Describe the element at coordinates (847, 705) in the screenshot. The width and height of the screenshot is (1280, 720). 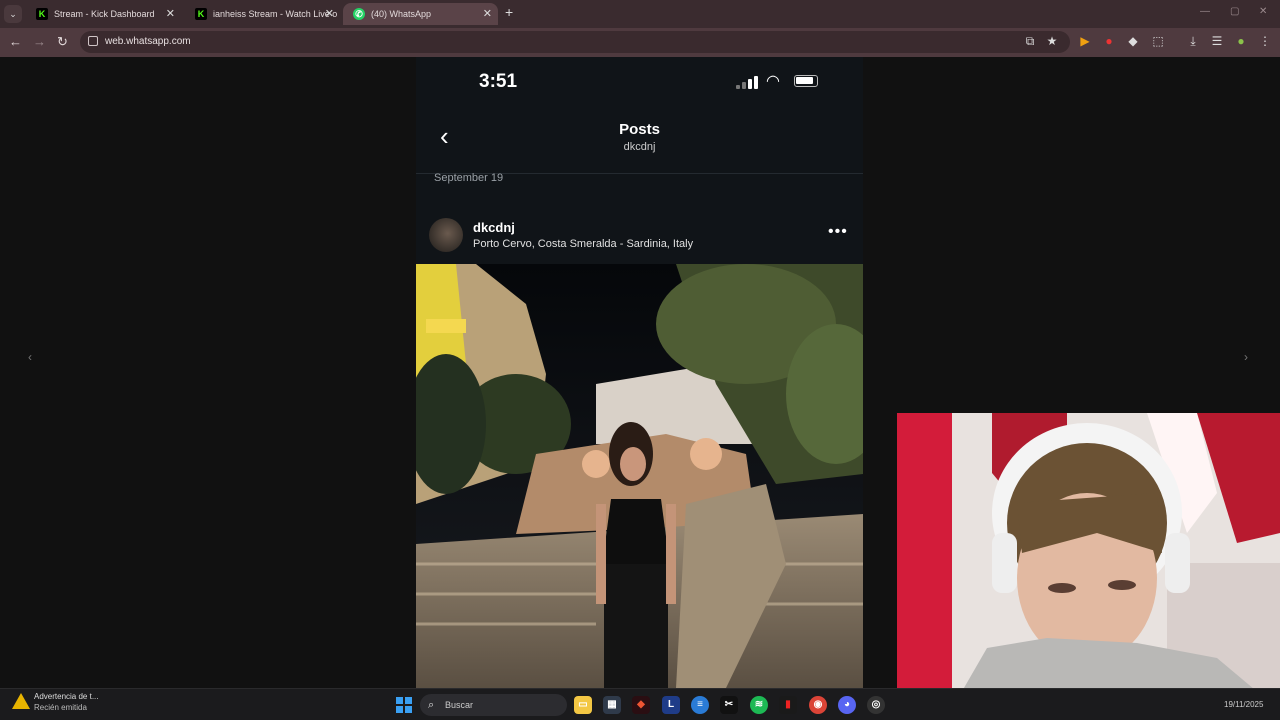
I see `discord-icon: ◕` at that location.